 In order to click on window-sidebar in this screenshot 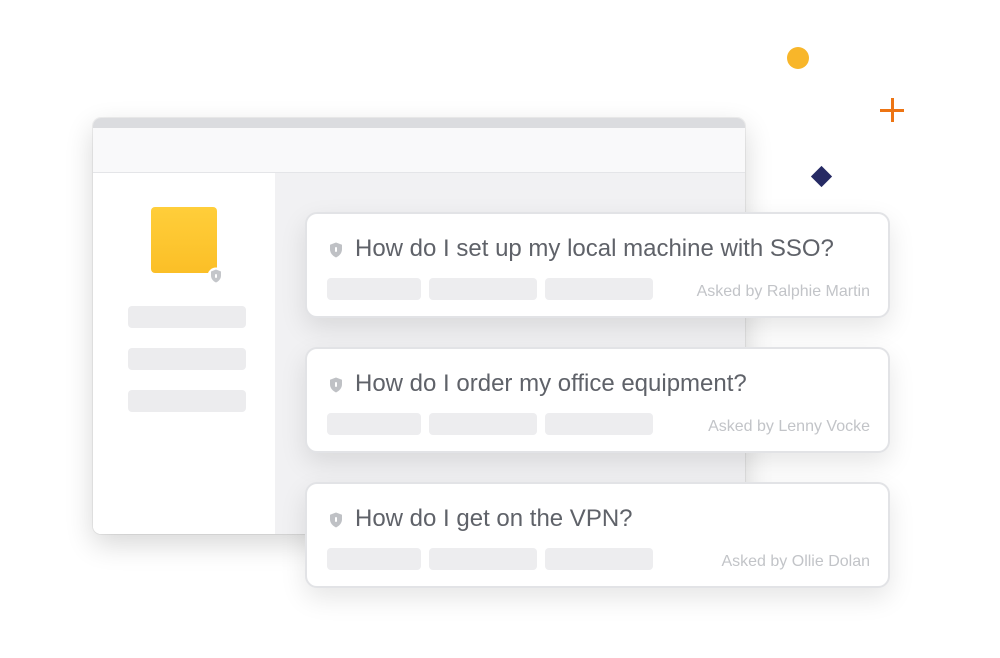, I will do `click(184, 353)`.